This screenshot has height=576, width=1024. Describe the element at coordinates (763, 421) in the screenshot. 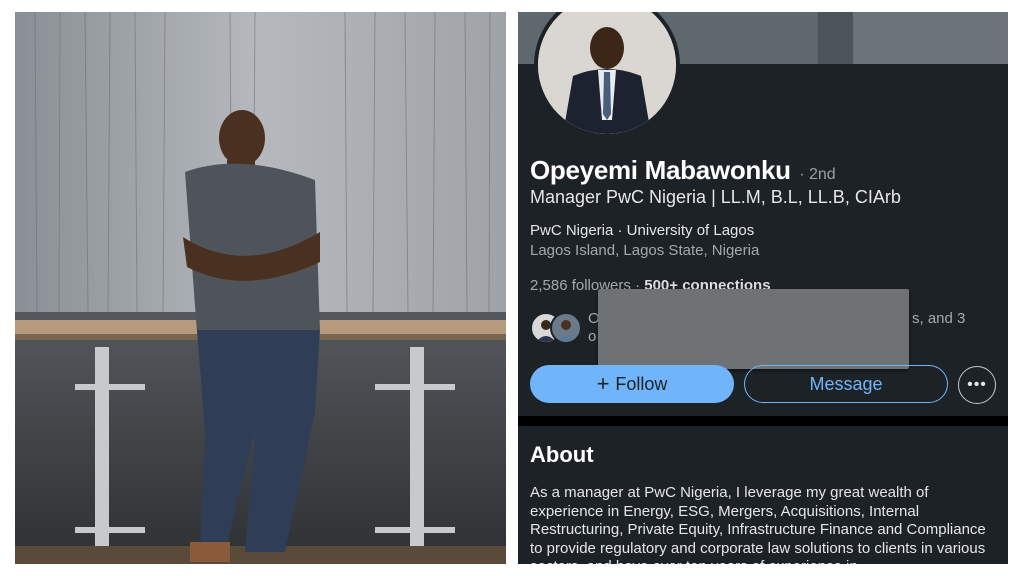

I see `section-divider` at that location.